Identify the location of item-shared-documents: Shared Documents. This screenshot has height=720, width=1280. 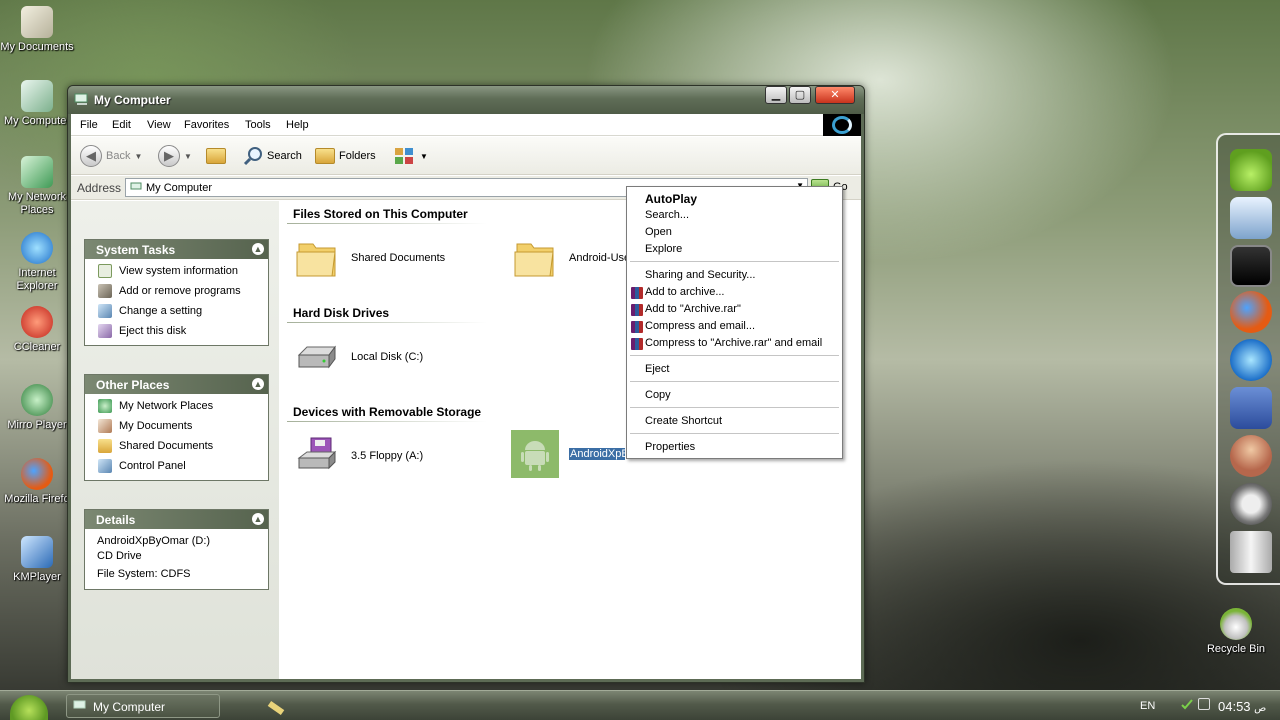
(383, 259).